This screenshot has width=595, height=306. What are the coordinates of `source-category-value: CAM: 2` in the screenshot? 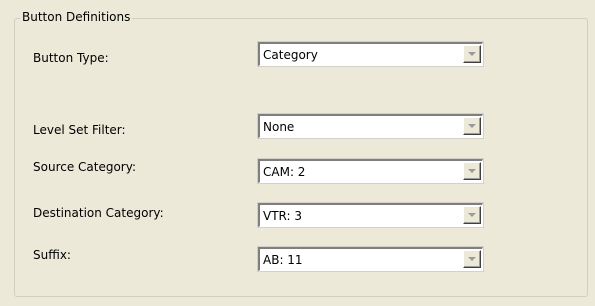 It's located at (284, 172).